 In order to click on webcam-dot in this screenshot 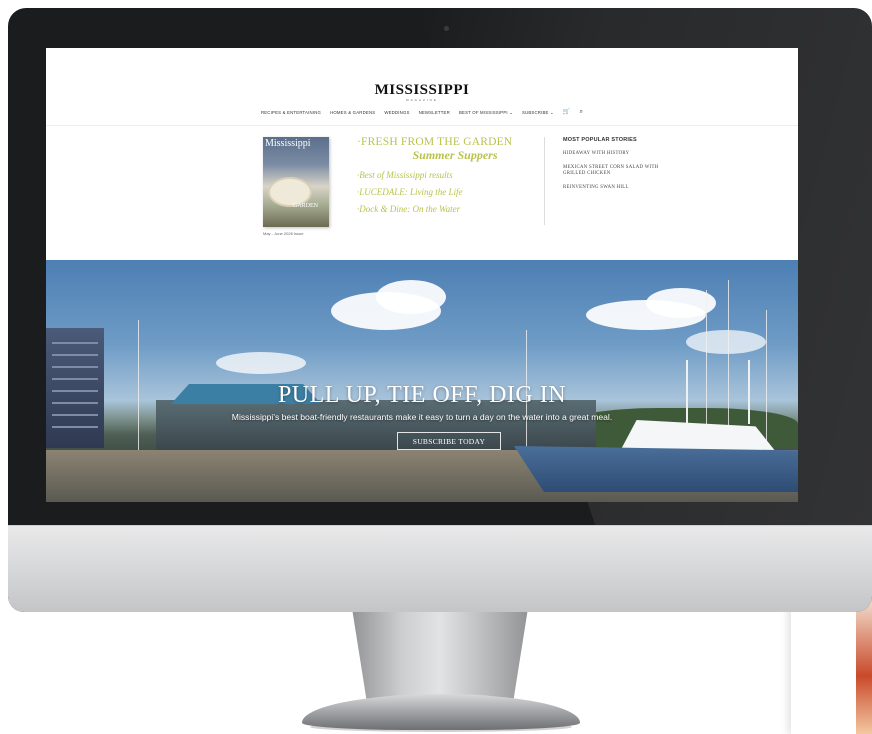, I will do `click(446, 28)`.